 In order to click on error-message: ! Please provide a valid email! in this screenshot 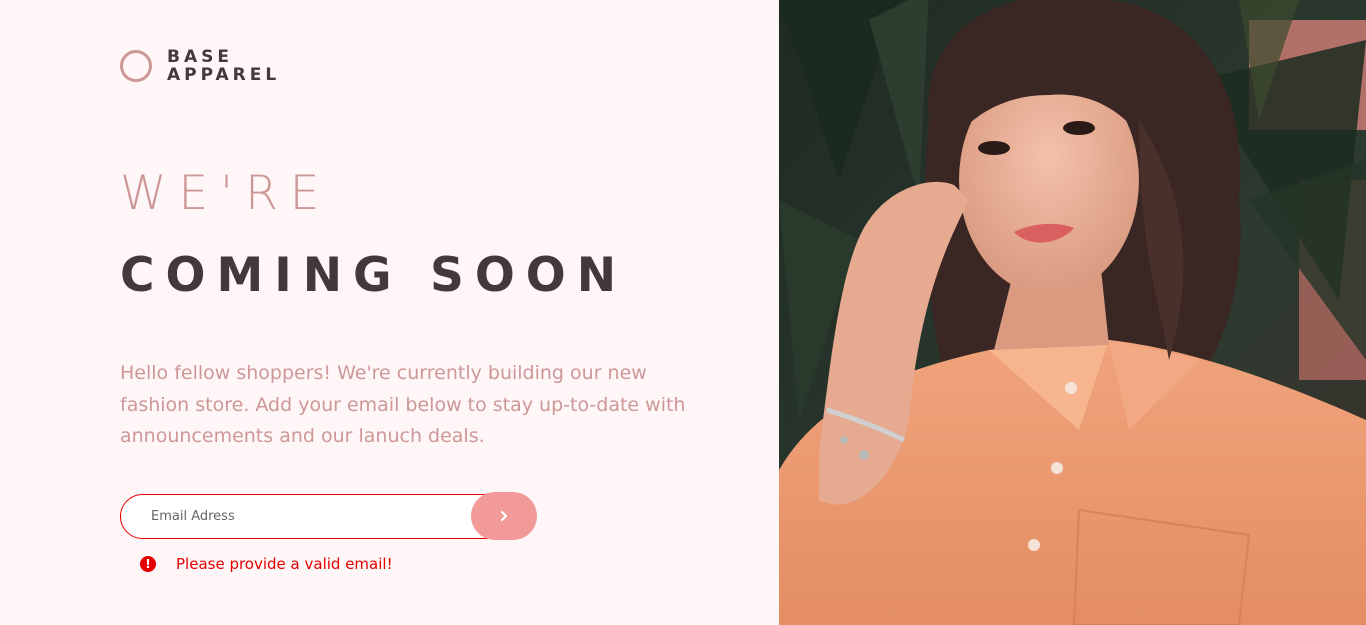, I will do `click(266, 564)`.